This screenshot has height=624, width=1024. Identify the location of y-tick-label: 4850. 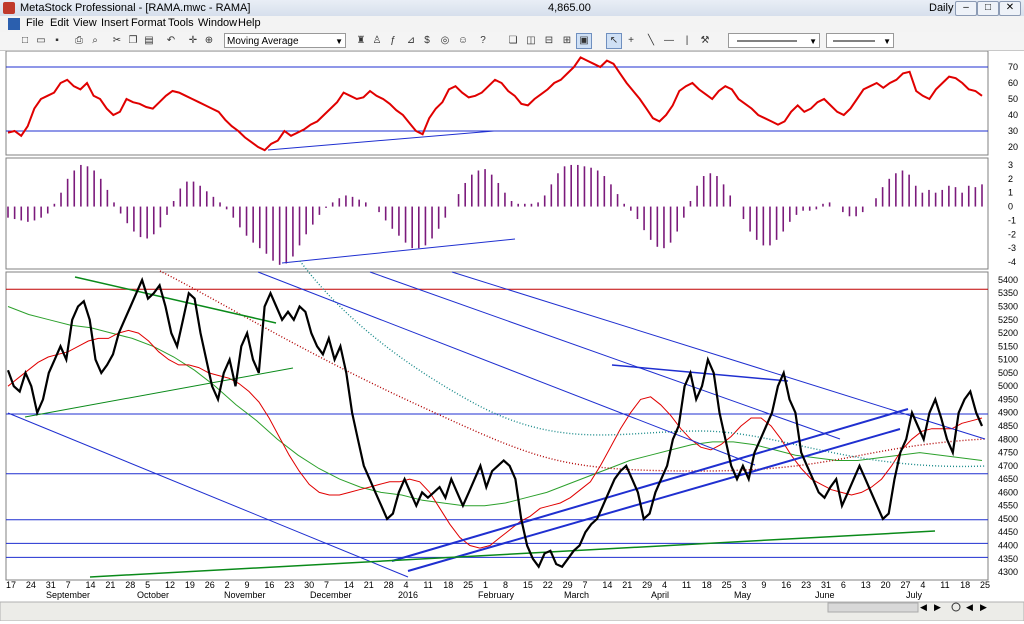
(1008, 426).